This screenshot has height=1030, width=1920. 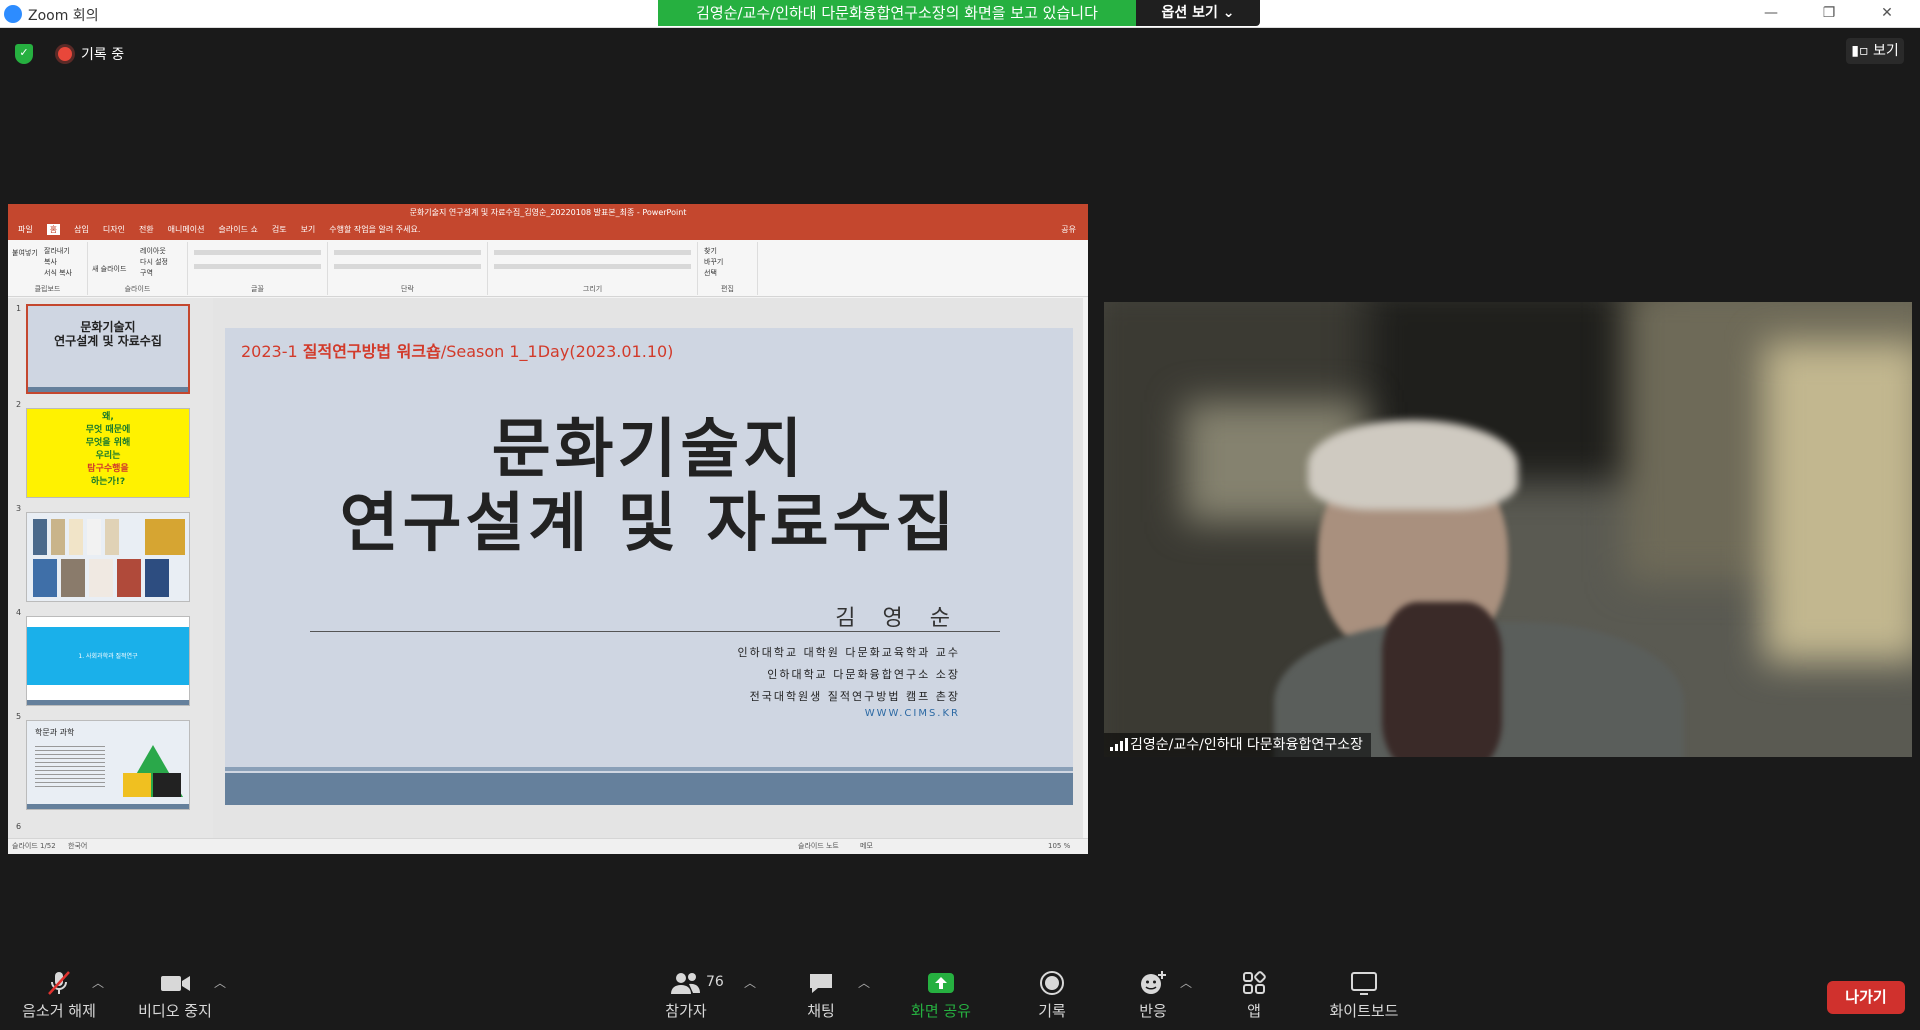 What do you see at coordinates (153, 251) in the screenshot?
I see `ribbon-layout: 레이아웃` at bounding box center [153, 251].